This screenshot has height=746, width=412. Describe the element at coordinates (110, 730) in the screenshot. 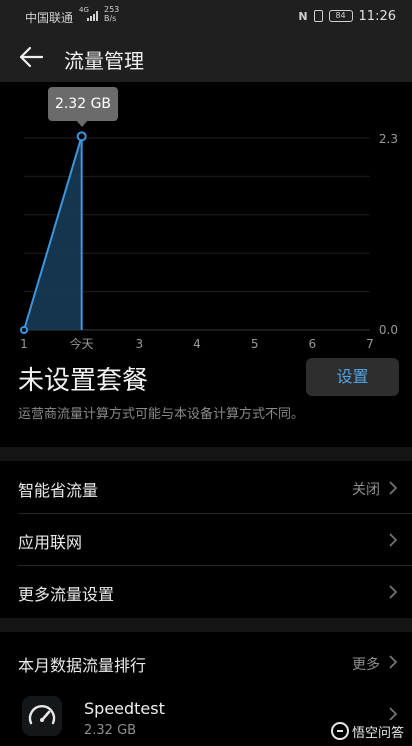

I see `app-data-usage: 2.32 GB` at that location.